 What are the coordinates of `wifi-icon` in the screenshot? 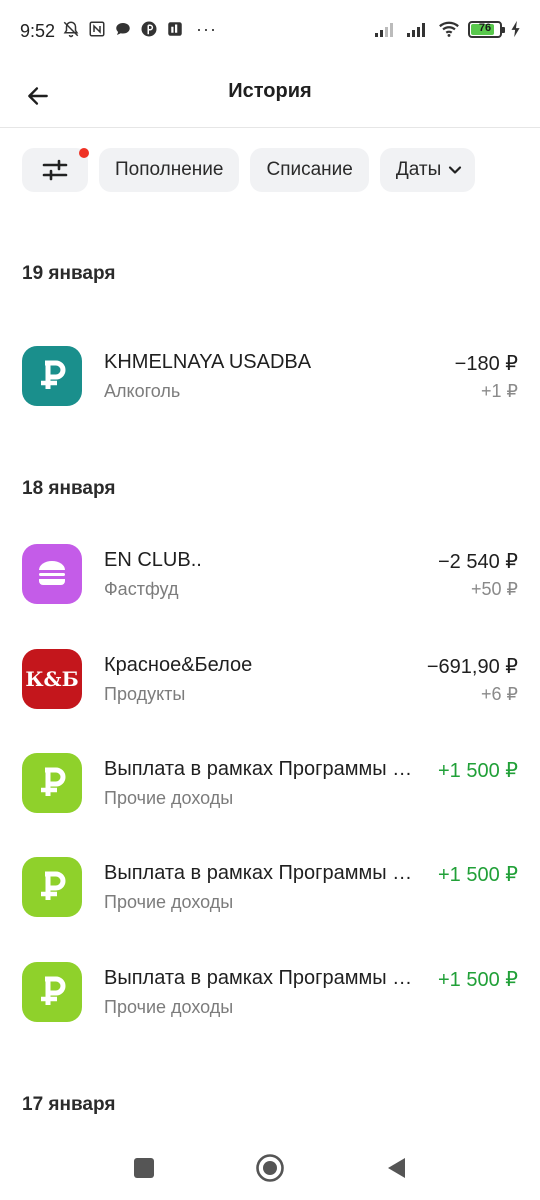 It's located at (449, 29).